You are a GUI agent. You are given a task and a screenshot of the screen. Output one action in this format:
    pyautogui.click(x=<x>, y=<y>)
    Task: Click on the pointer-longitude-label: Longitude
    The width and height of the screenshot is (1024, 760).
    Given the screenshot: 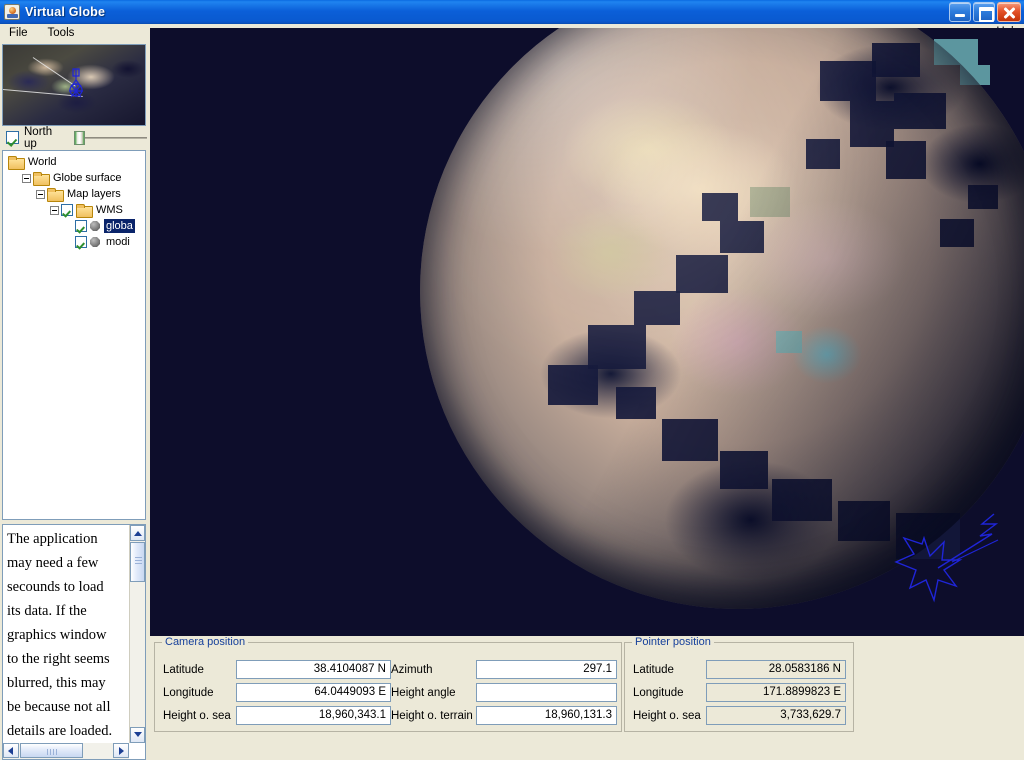 What is the action you would take?
    pyautogui.click(x=658, y=692)
    